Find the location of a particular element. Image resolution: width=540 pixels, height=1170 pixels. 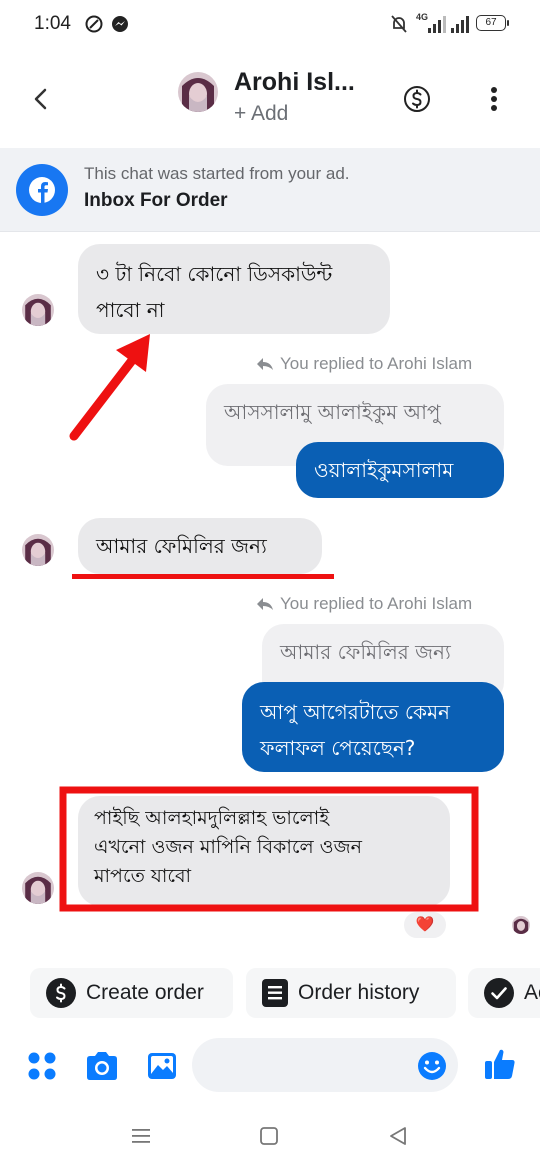

order-history-chip: Order history is located at coordinates (351, 993).